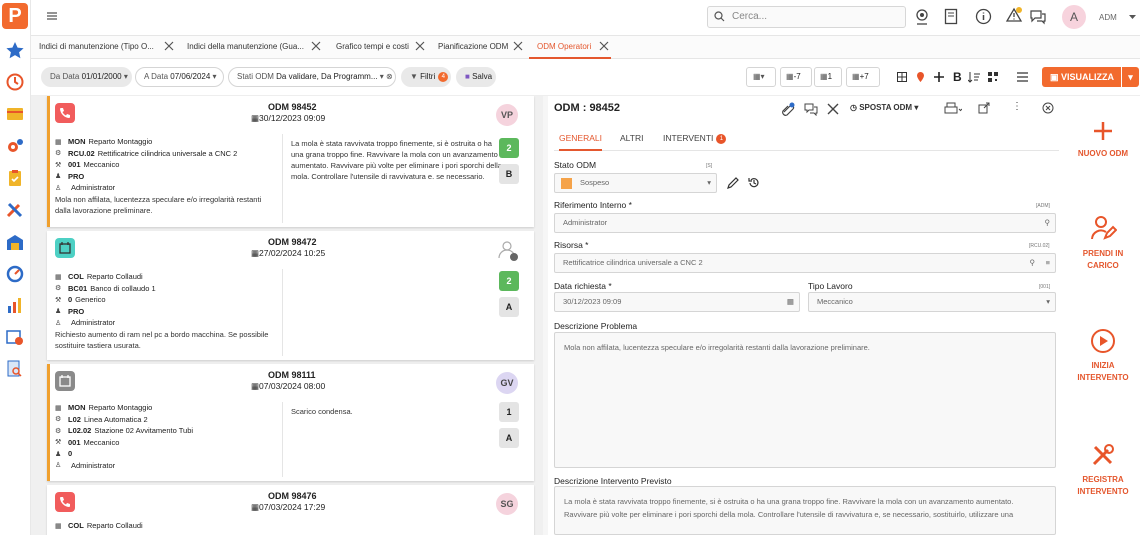  What do you see at coordinates (1038, 16) in the screenshot?
I see `chat-icon` at bounding box center [1038, 16].